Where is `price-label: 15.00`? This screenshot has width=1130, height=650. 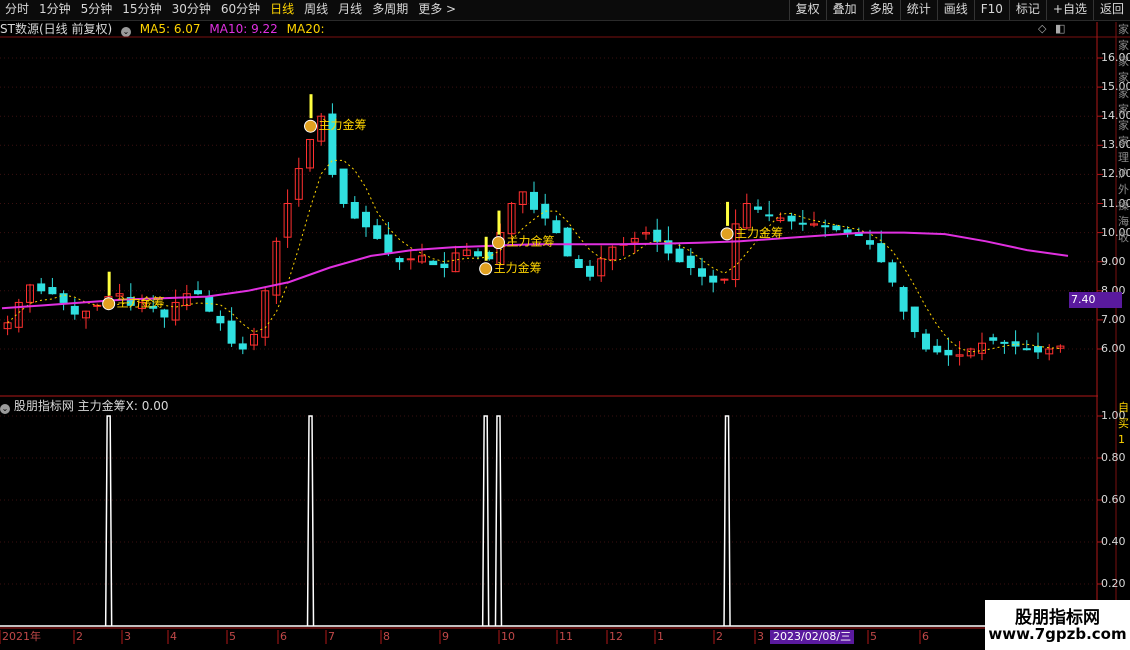 price-label: 15.00 is located at coordinates (1115, 86).